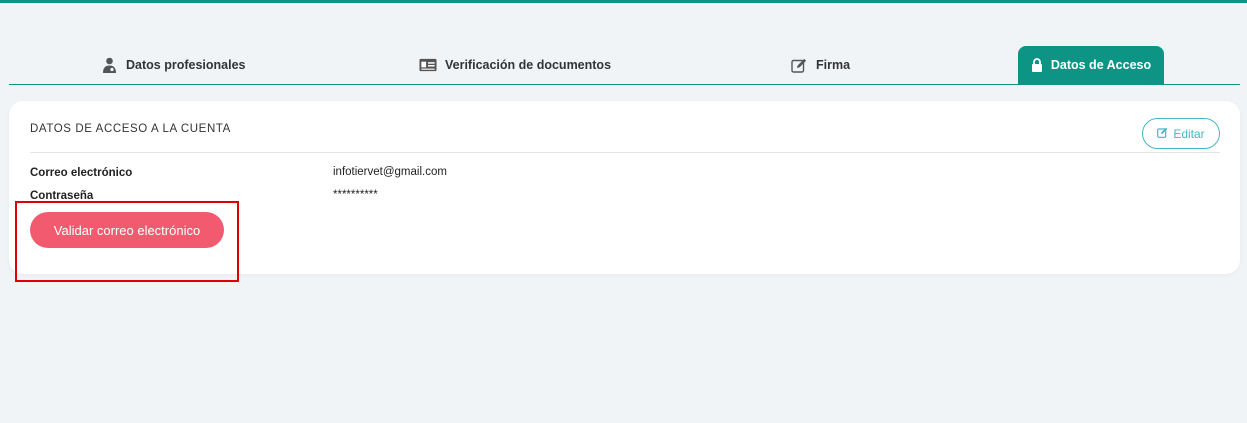 The width and height of the screenshot is (1247, 423). I want to click on pen-square-icon, so click(799, 65).